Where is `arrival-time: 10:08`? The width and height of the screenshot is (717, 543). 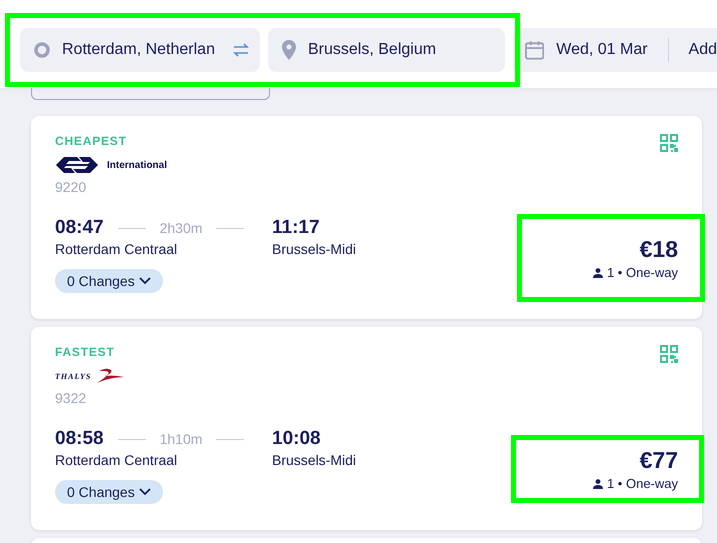
arrival-time: 10:08 is located at coordinates (297, 439).